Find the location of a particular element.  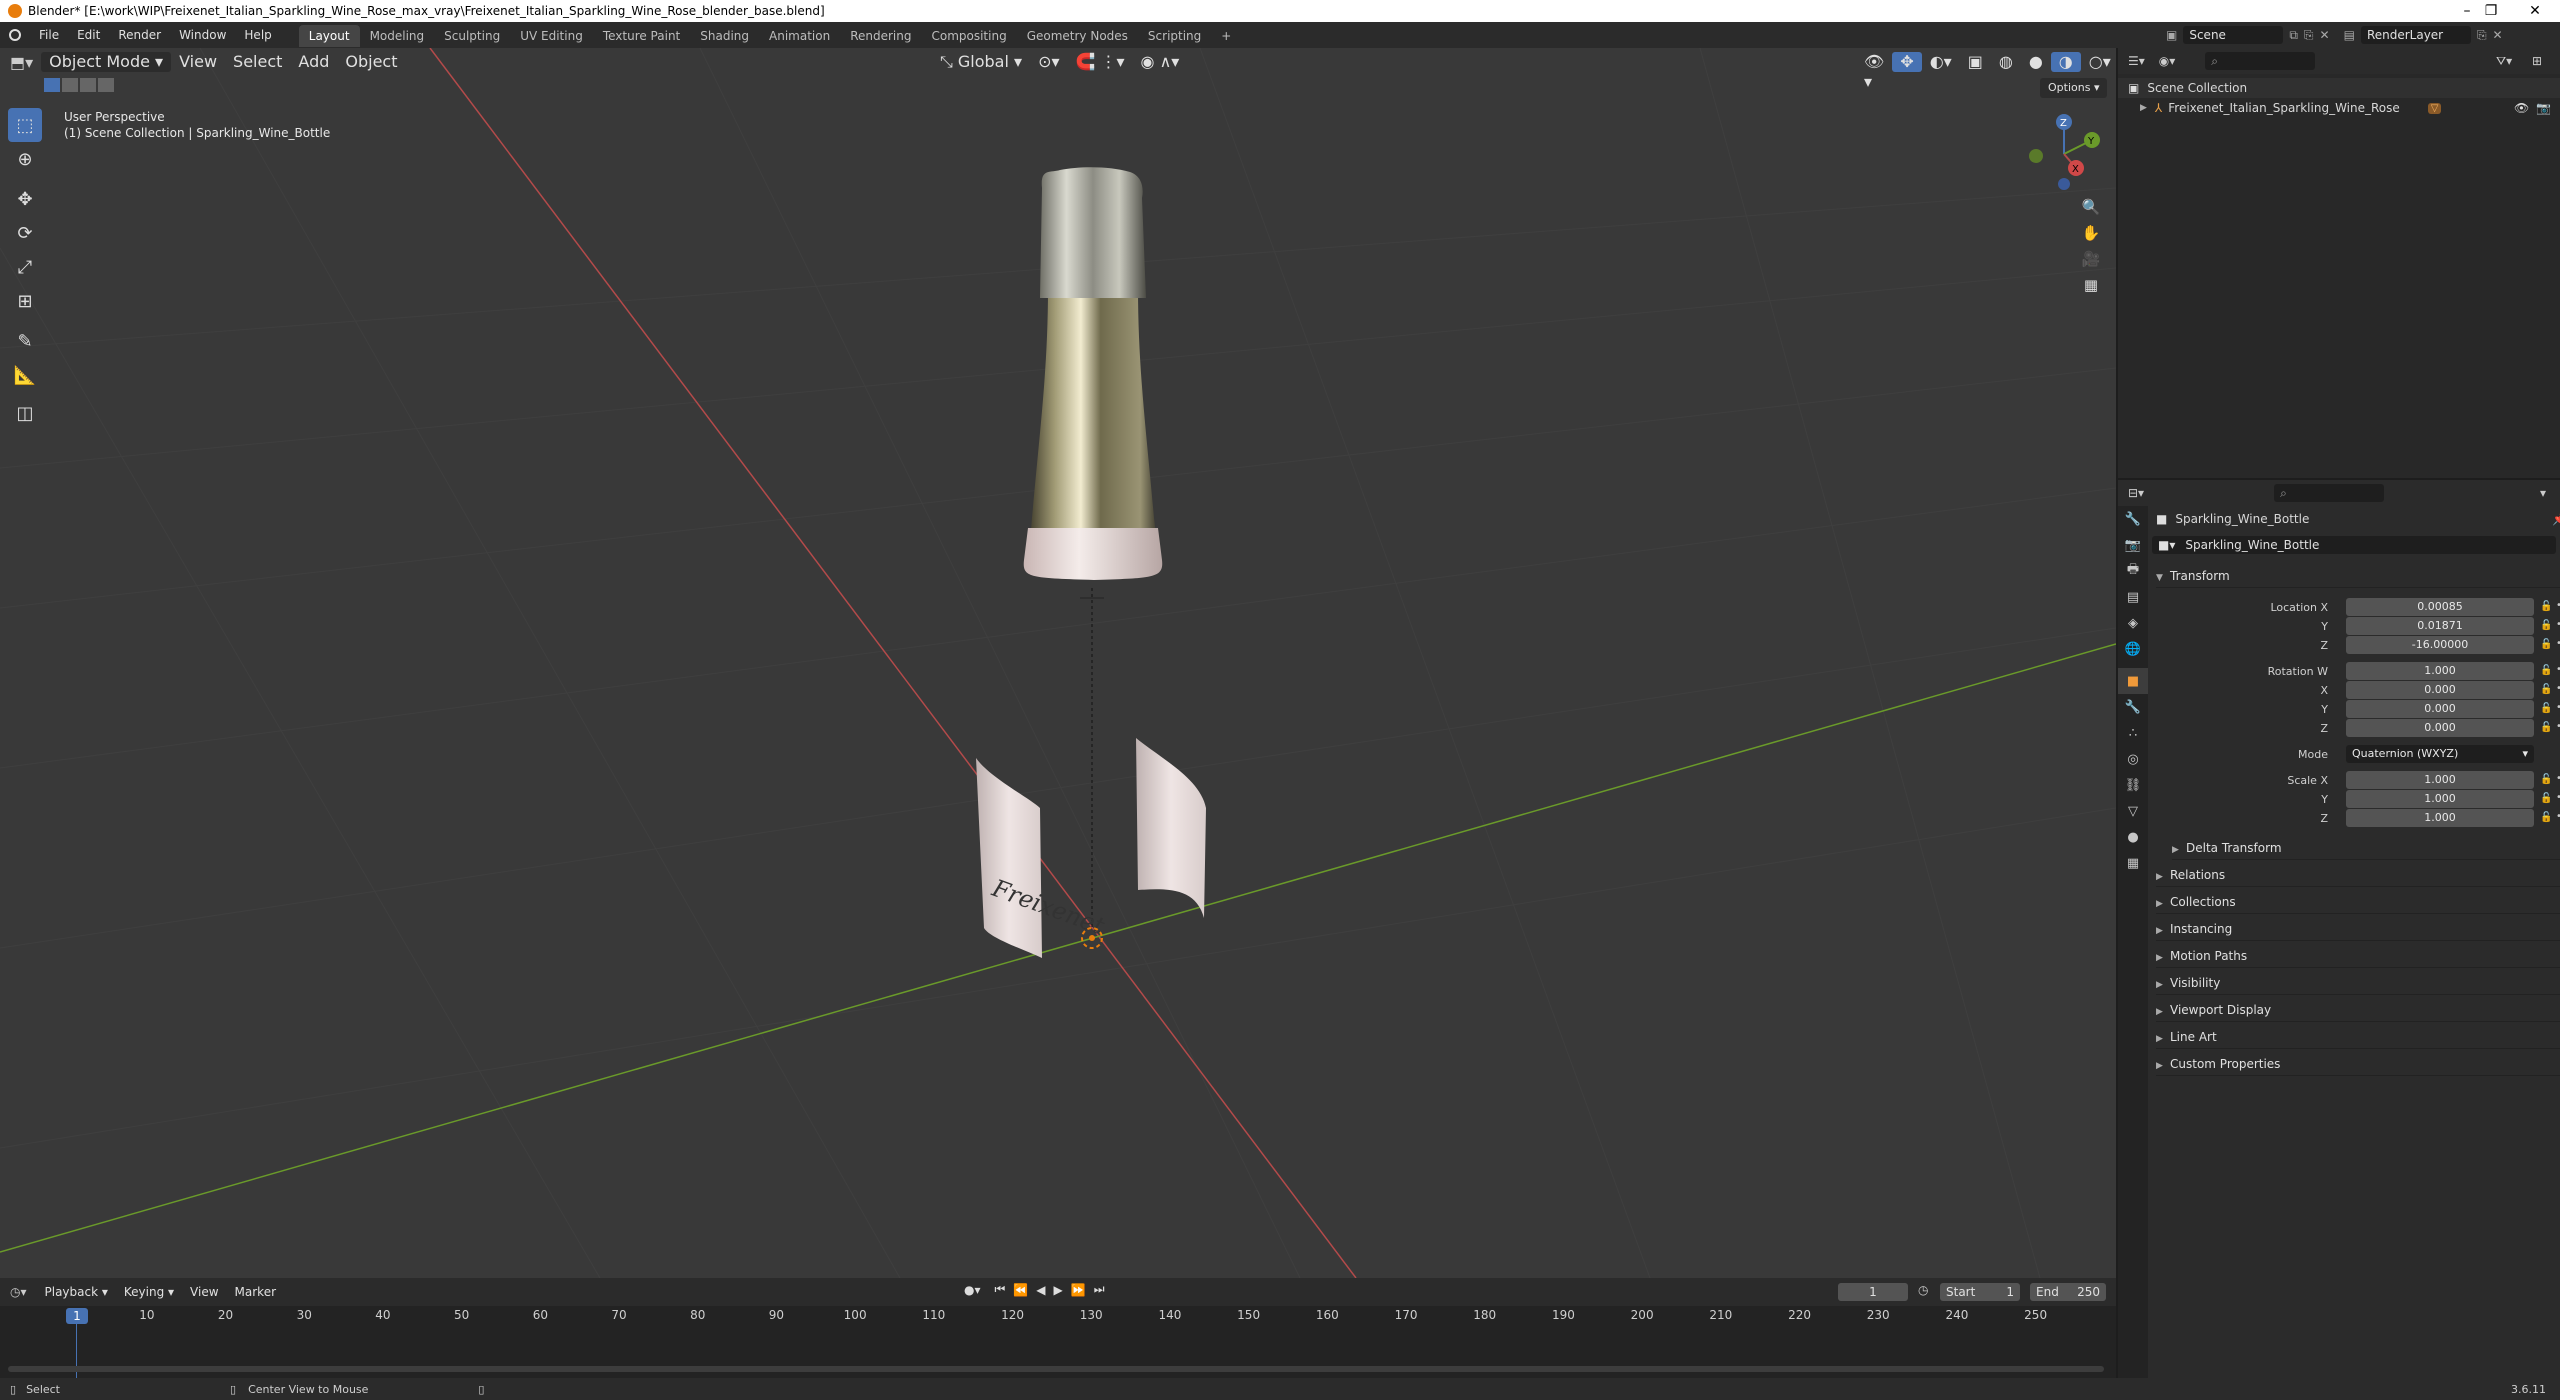

scale-tool-icon: ⤢ is located at coordinates (25, 267).